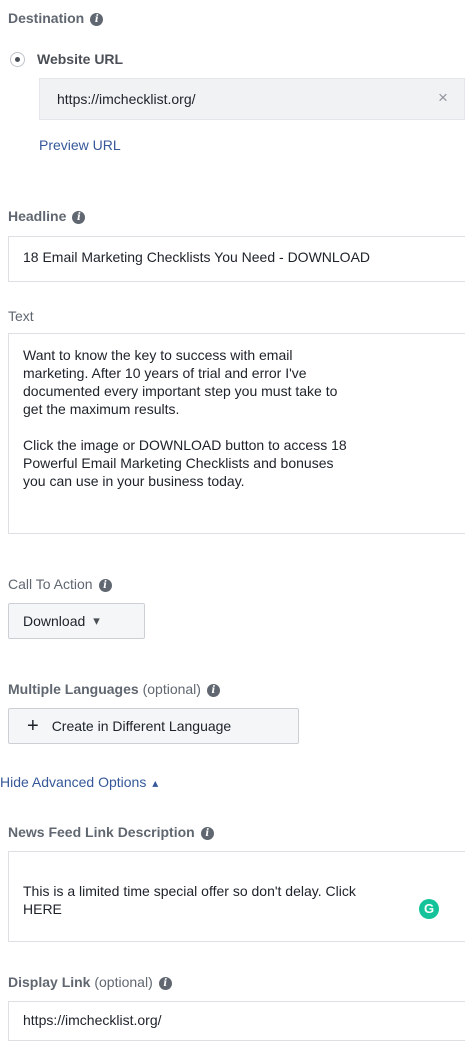  What do you see at coordinates (21, 316) in the screenshot?
I see `text-label: Text` at bounding box center [21, 316].